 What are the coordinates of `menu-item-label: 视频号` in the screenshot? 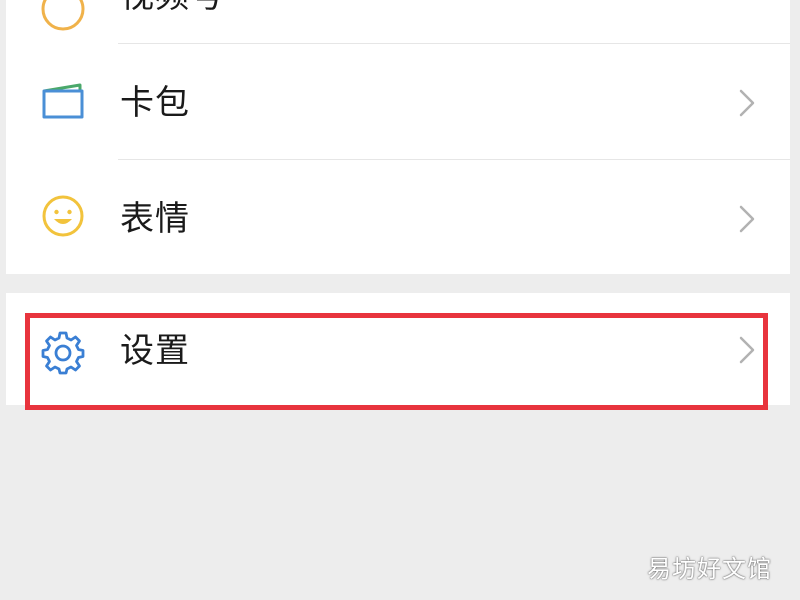 It's located at (172, 8).